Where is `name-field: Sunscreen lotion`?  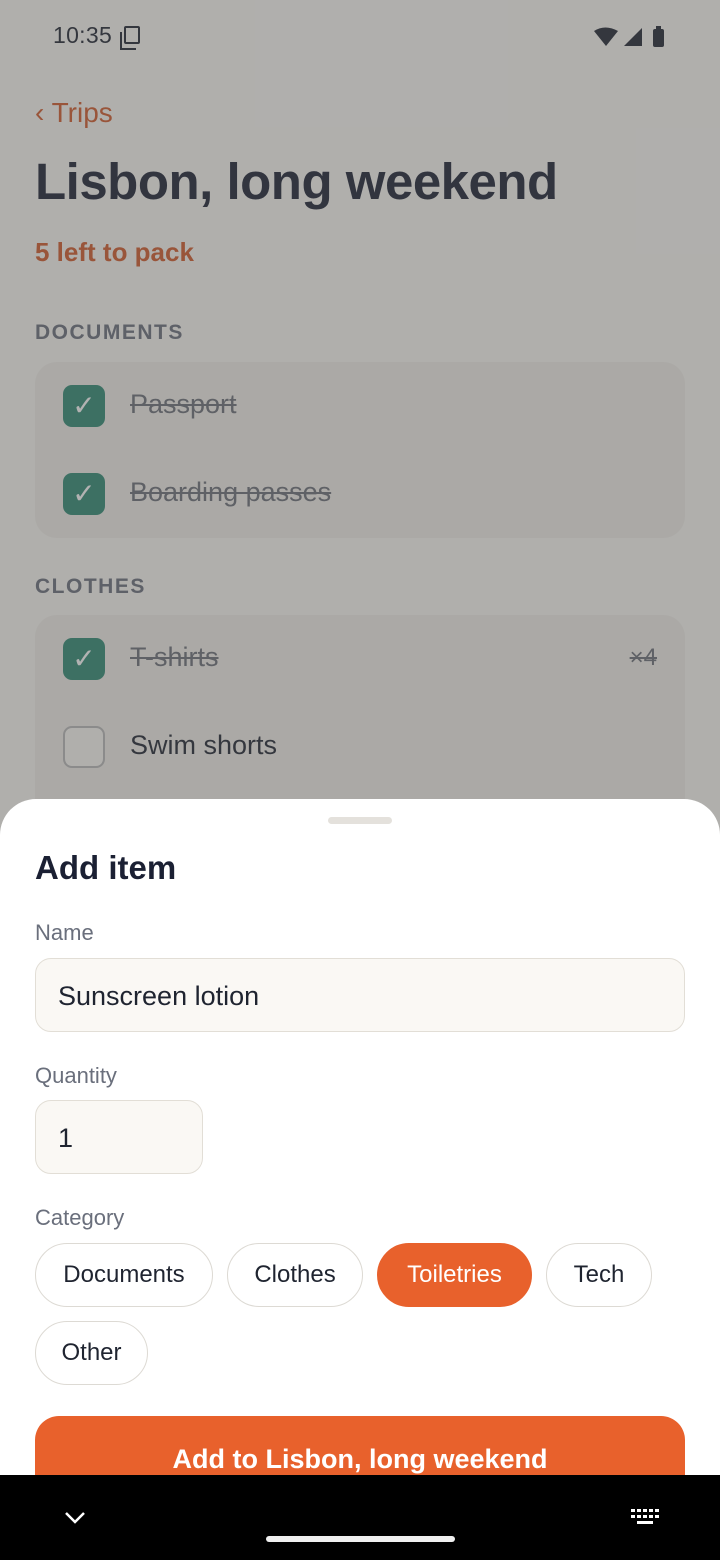
name-field: Sunscreen lotion is located at coordinates (360, 995).